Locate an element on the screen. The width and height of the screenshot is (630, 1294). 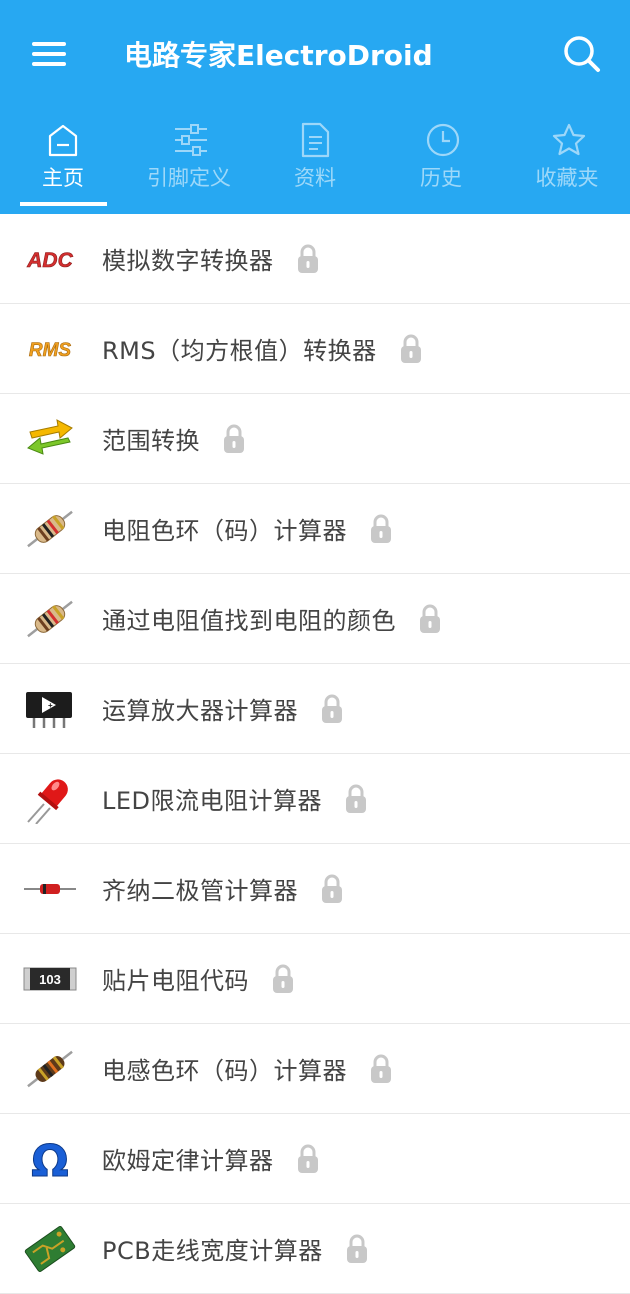
list-item-label: 电感色环（码）计算器 is located at coordinates (224, 1071).